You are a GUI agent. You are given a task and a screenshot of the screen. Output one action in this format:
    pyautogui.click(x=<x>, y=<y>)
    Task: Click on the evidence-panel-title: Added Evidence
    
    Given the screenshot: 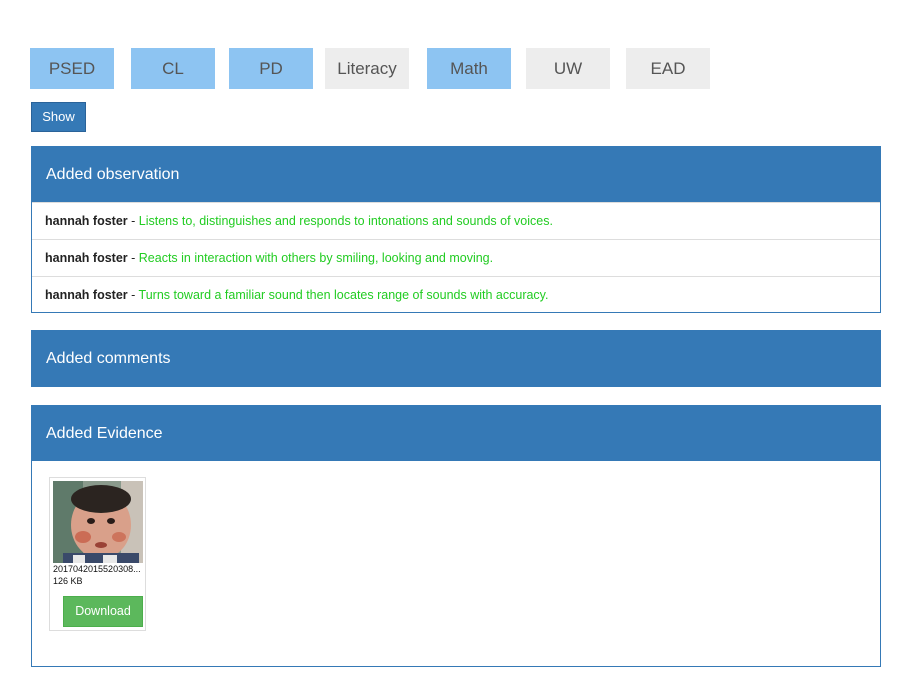 What is the action you would take?
    pyautogui.click(x=456, y=433)
    